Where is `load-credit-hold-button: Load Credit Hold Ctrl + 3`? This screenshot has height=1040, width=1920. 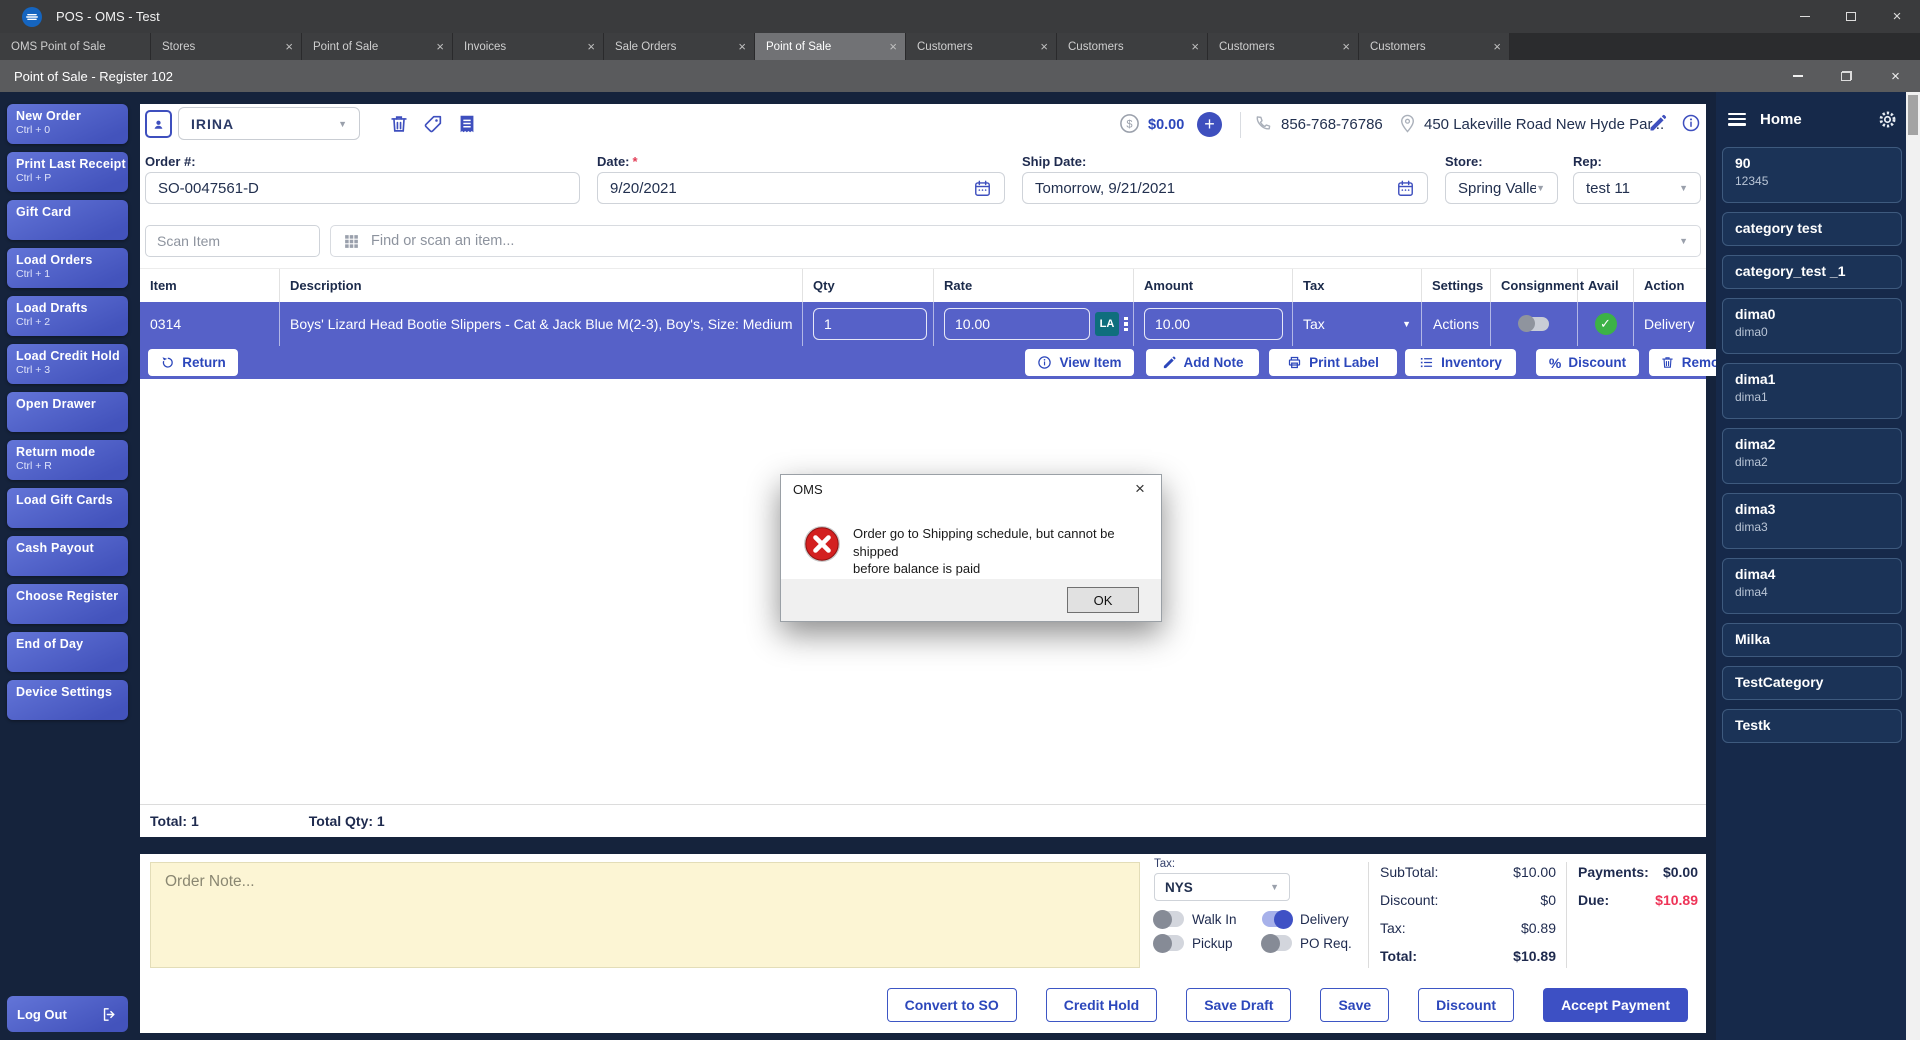 load-credit-hold-button: Load Credit Hold Ctrl + 3 is located at coordinates (67, 364).